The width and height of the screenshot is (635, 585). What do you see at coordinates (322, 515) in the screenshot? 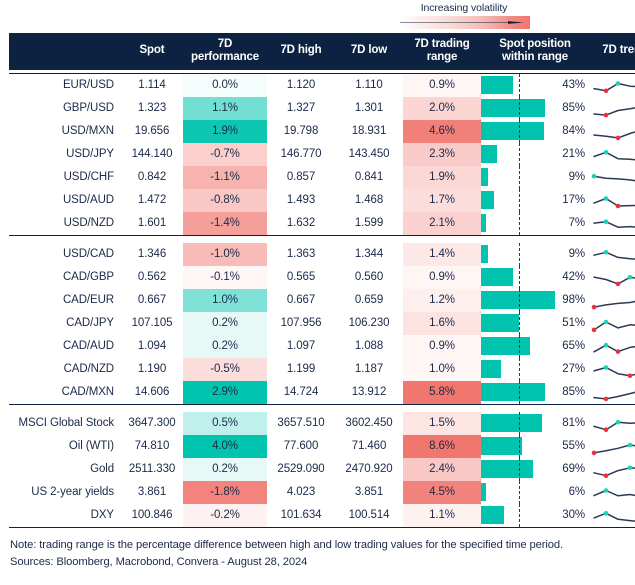
I see `table-row: DXY 100.846 -0.2% 101.634 100.514 1.1% 30%` at bounding box center [322, 515].